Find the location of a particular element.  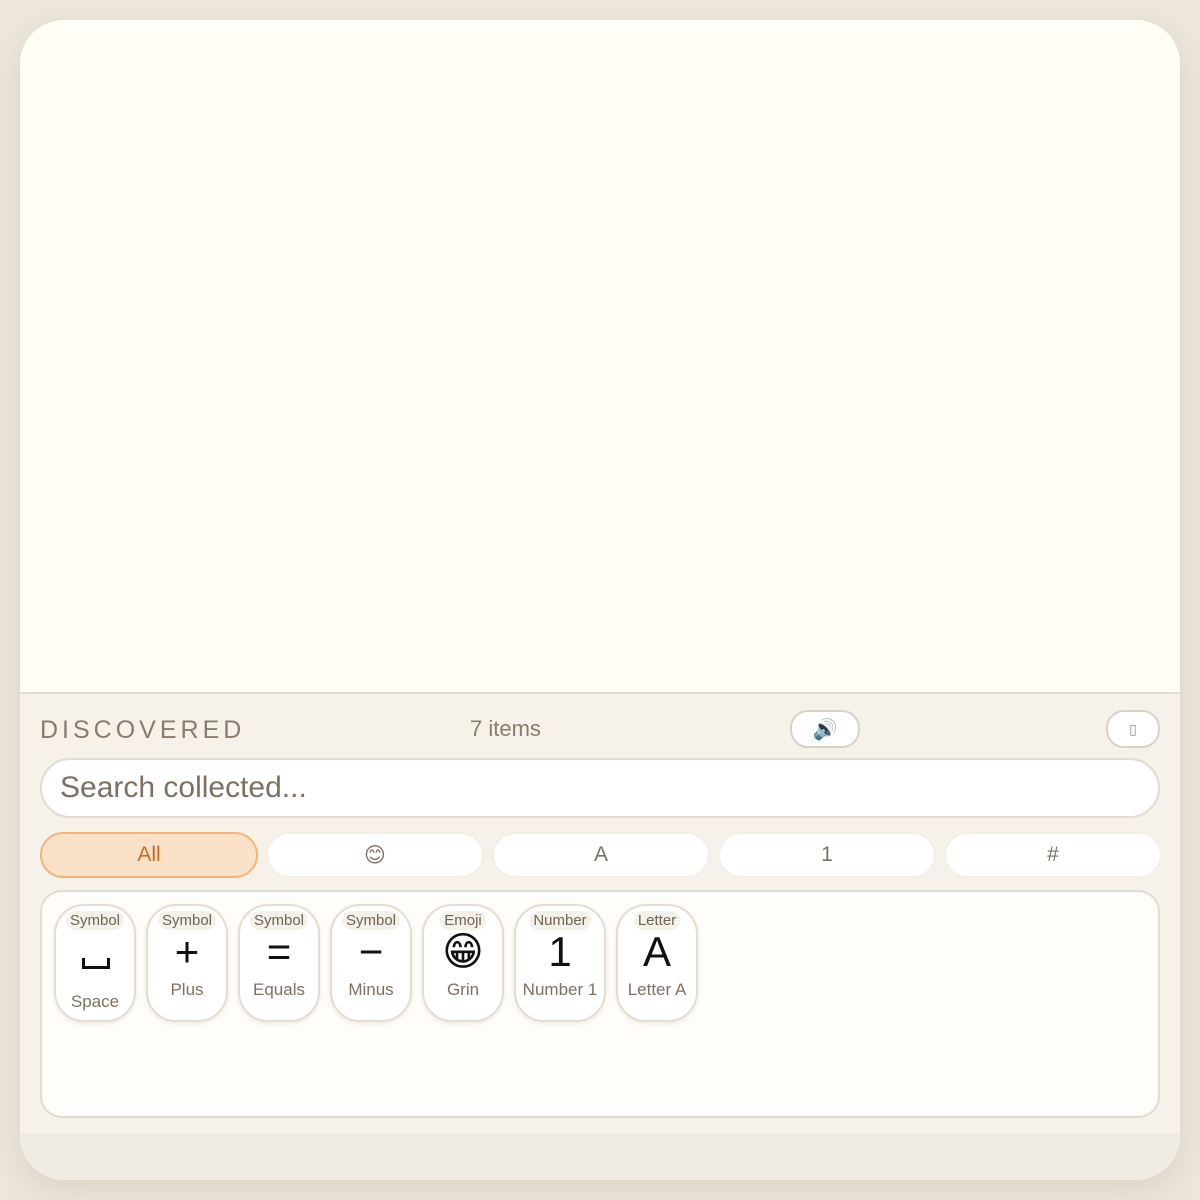

tile-glyph: A is located at coordinates (656, 951).